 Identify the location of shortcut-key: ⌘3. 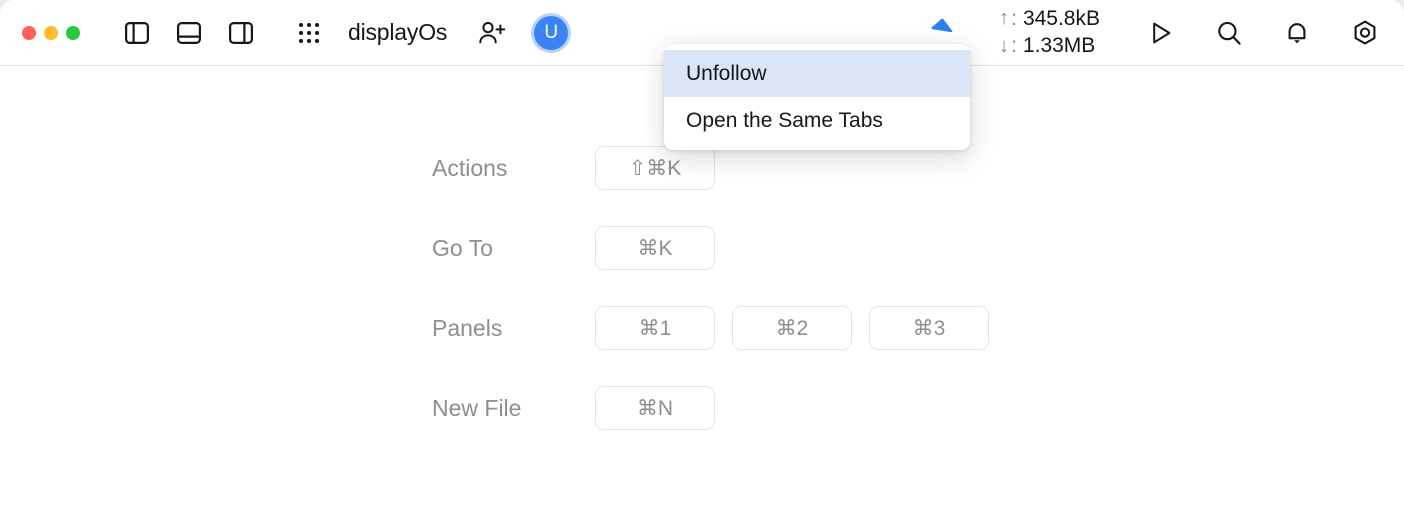
(929, 328).